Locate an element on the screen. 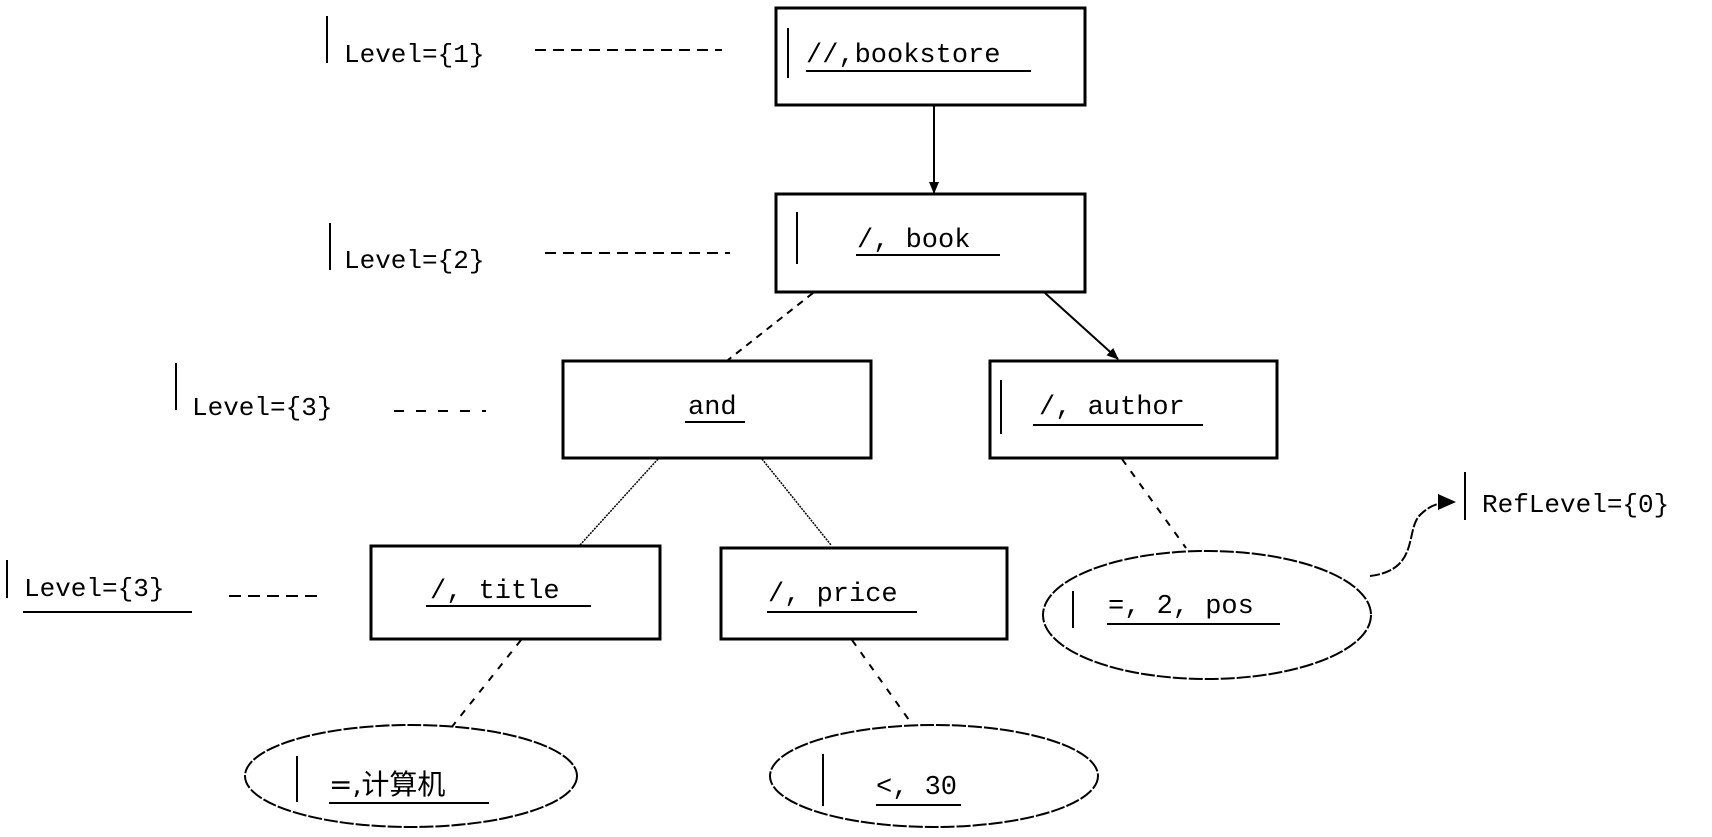 This screenshot has height=837, width=1712. node-and: and is located at coordinates (717, 409).